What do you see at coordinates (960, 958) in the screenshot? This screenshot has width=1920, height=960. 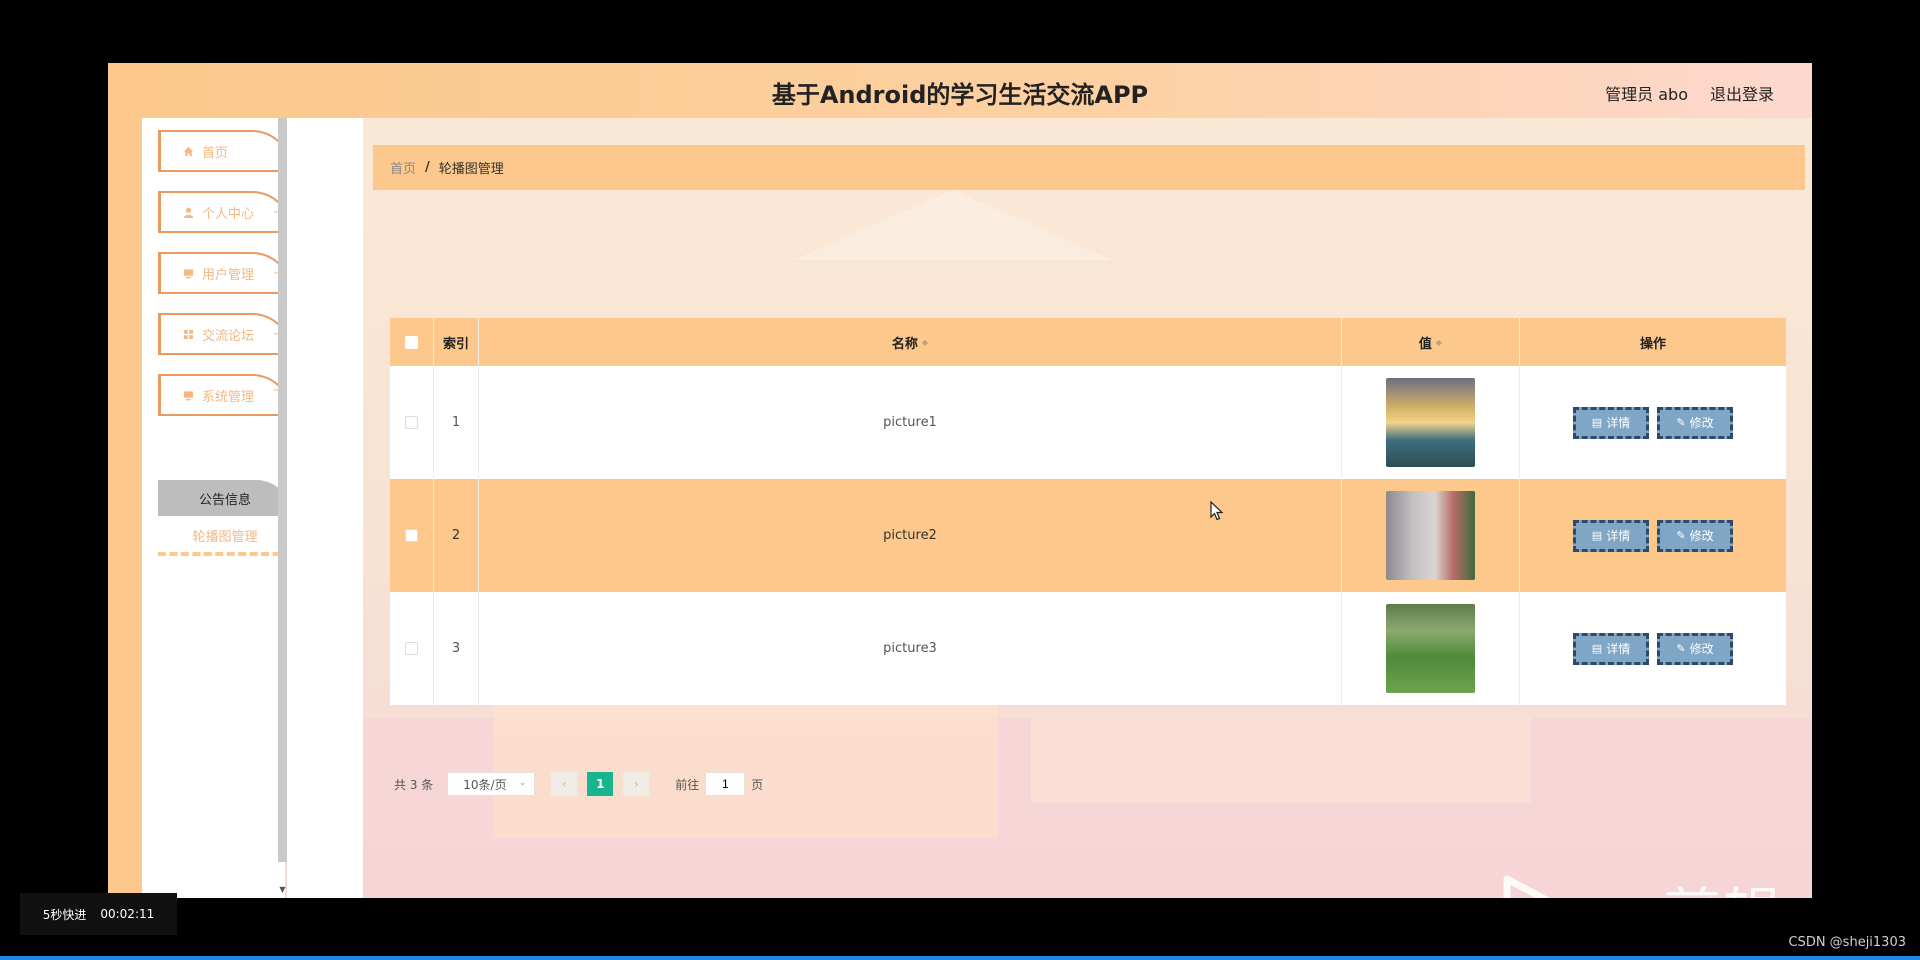 I see `video-progress-bar` at bounding box center [960, 958].